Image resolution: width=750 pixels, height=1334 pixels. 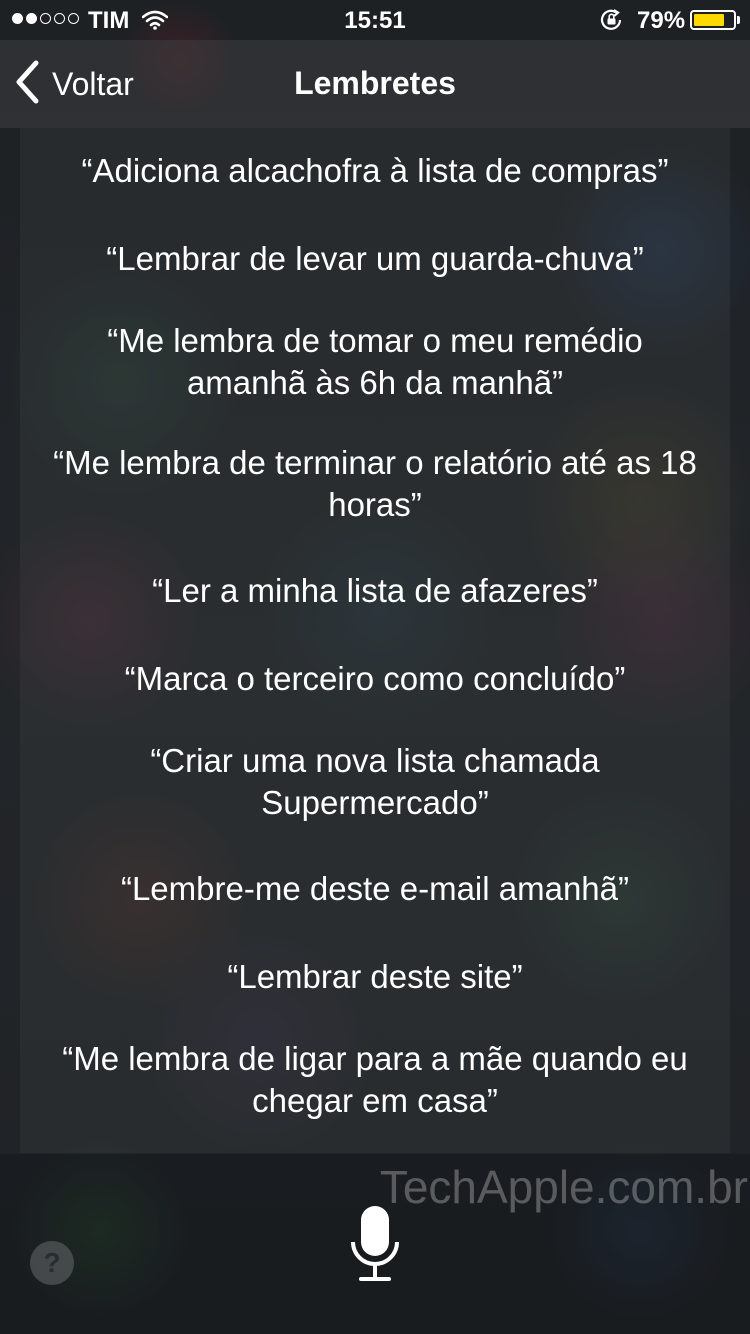 I want to click on siri-suggestion-phrase: “Ler a minha lista de afazeres”, so click(x=375, y=590).